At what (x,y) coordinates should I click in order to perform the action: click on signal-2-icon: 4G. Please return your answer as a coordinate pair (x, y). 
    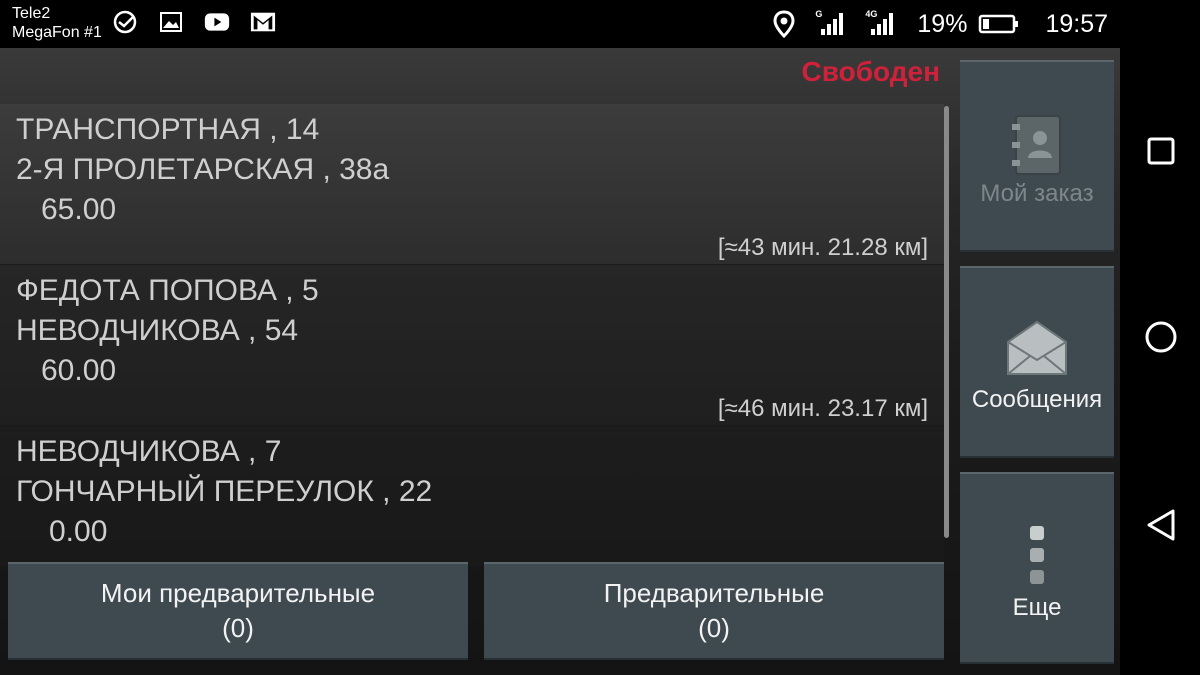
    Looking at the image, I should click on (879, 22).